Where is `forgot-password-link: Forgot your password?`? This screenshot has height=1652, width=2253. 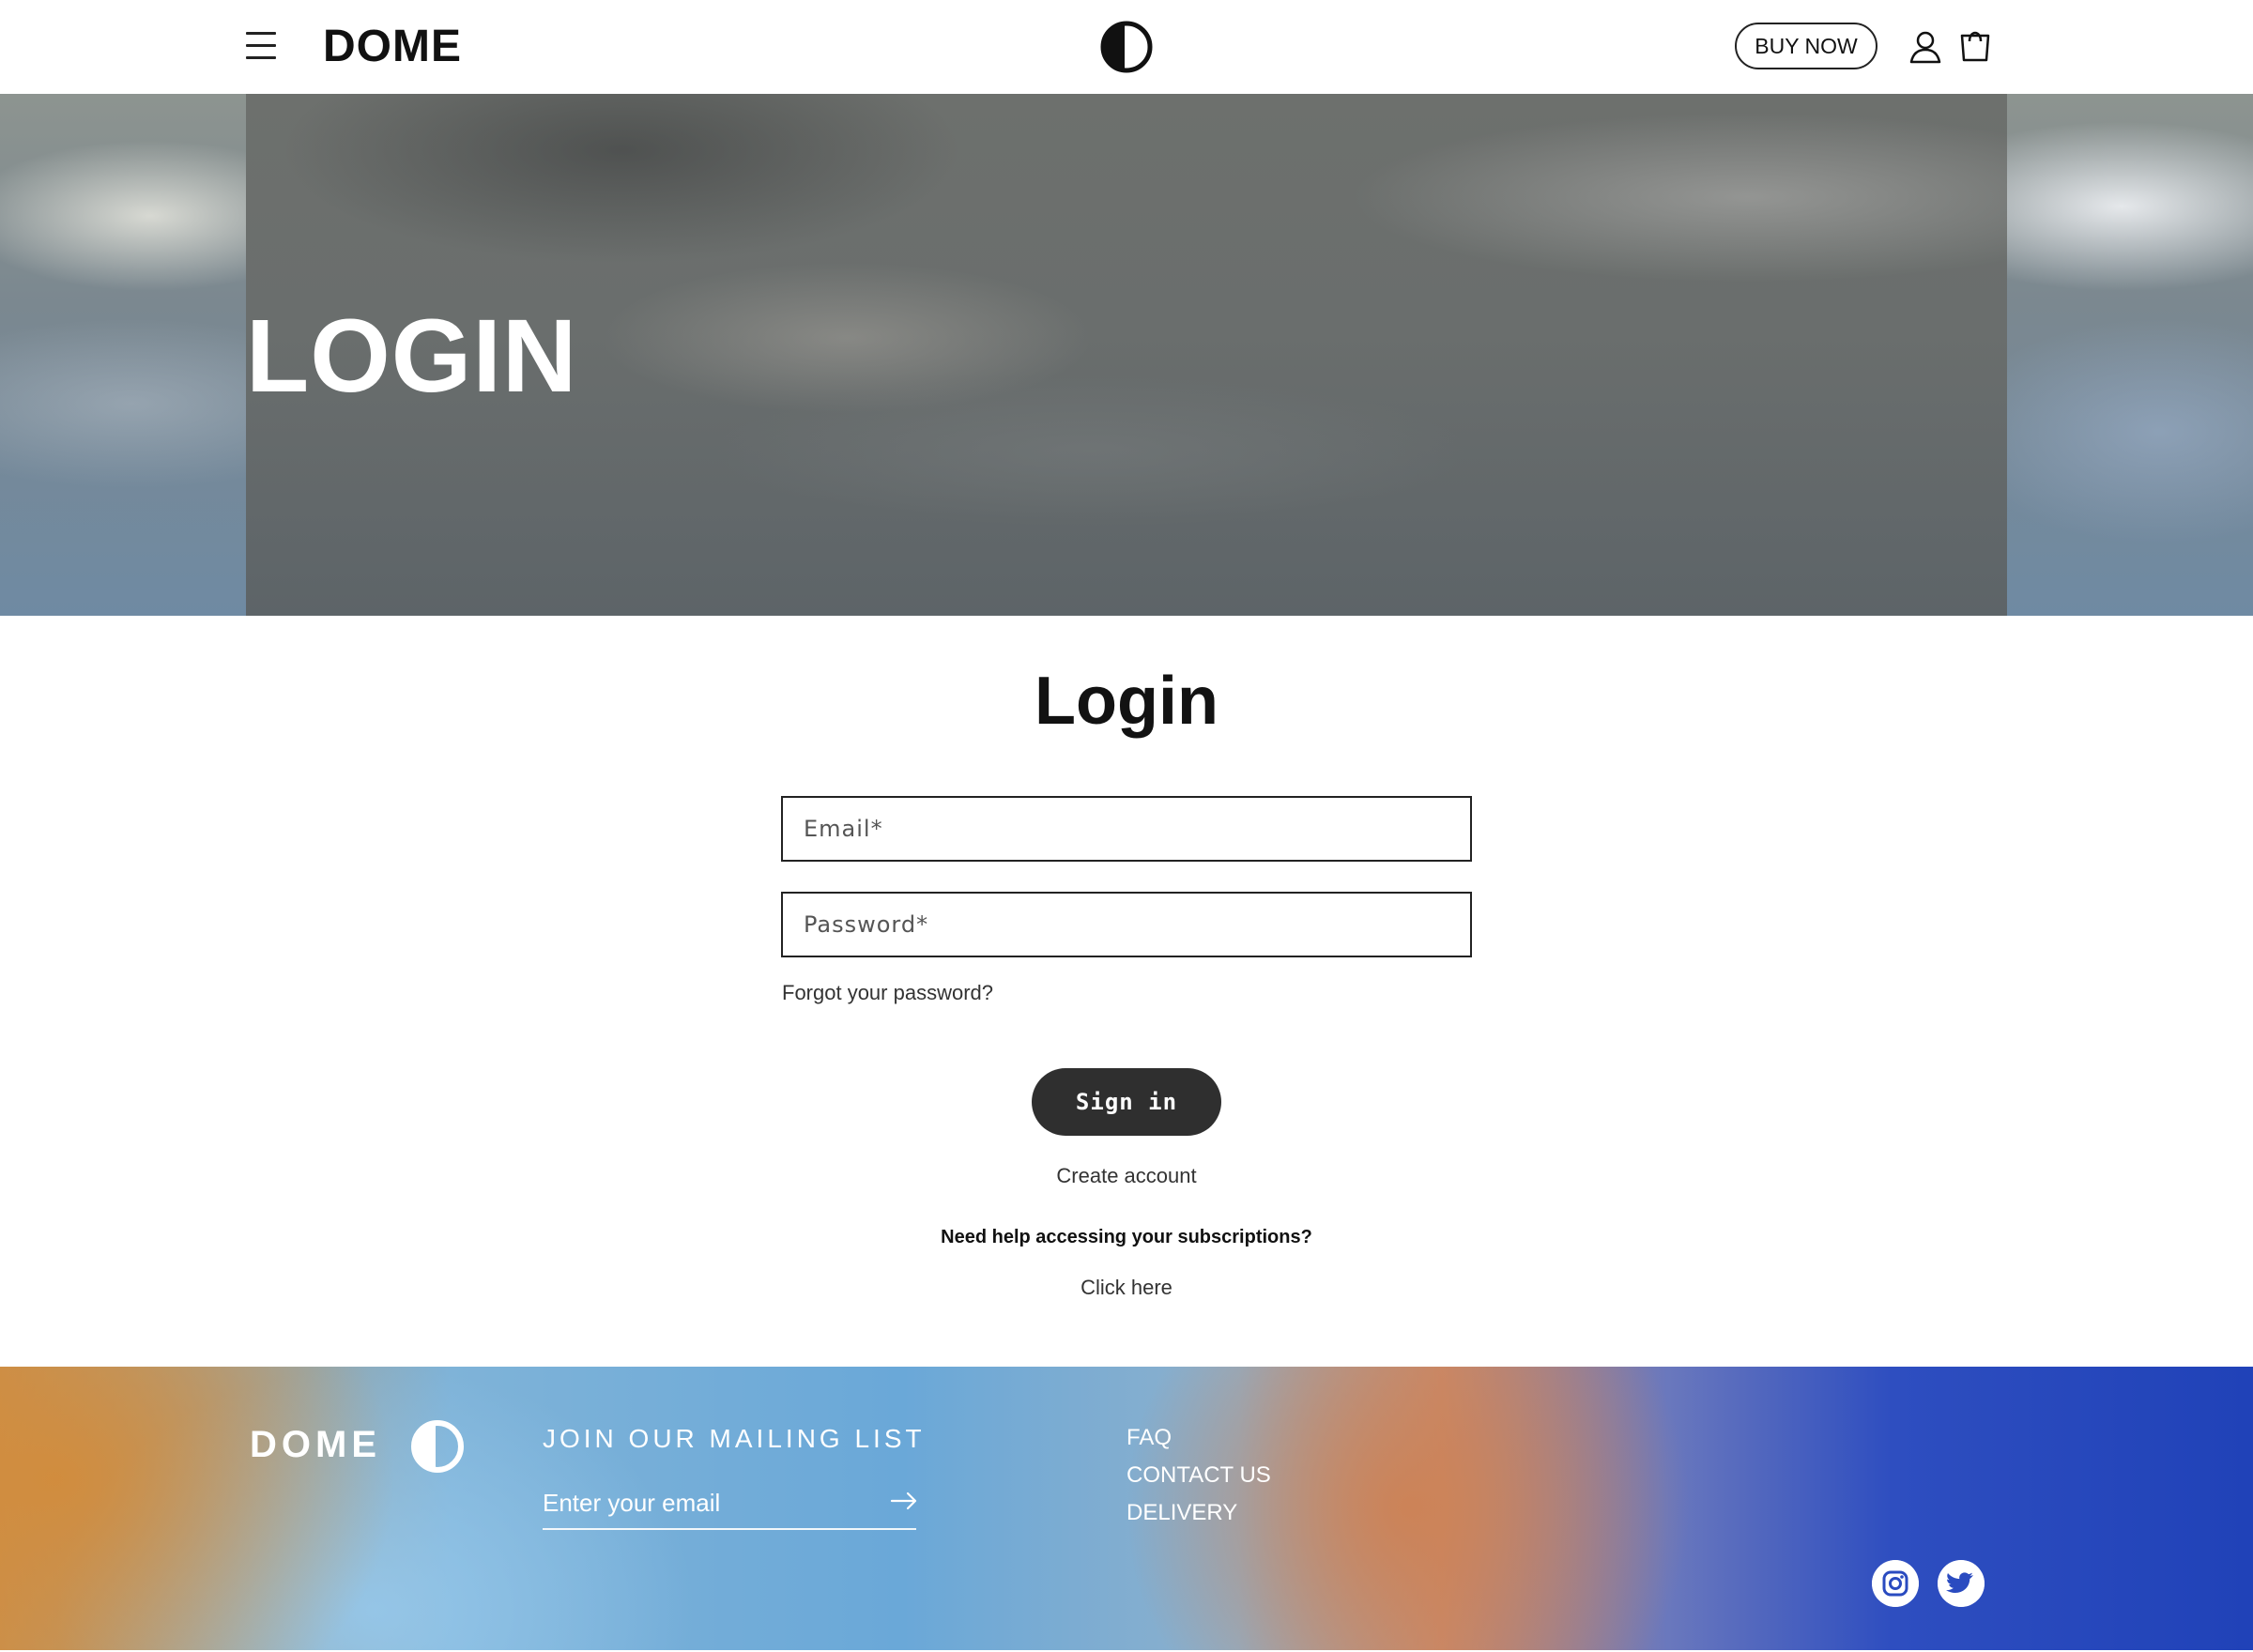
forgot-password-link: Forgot your password? is located at coordinates (887, 993).